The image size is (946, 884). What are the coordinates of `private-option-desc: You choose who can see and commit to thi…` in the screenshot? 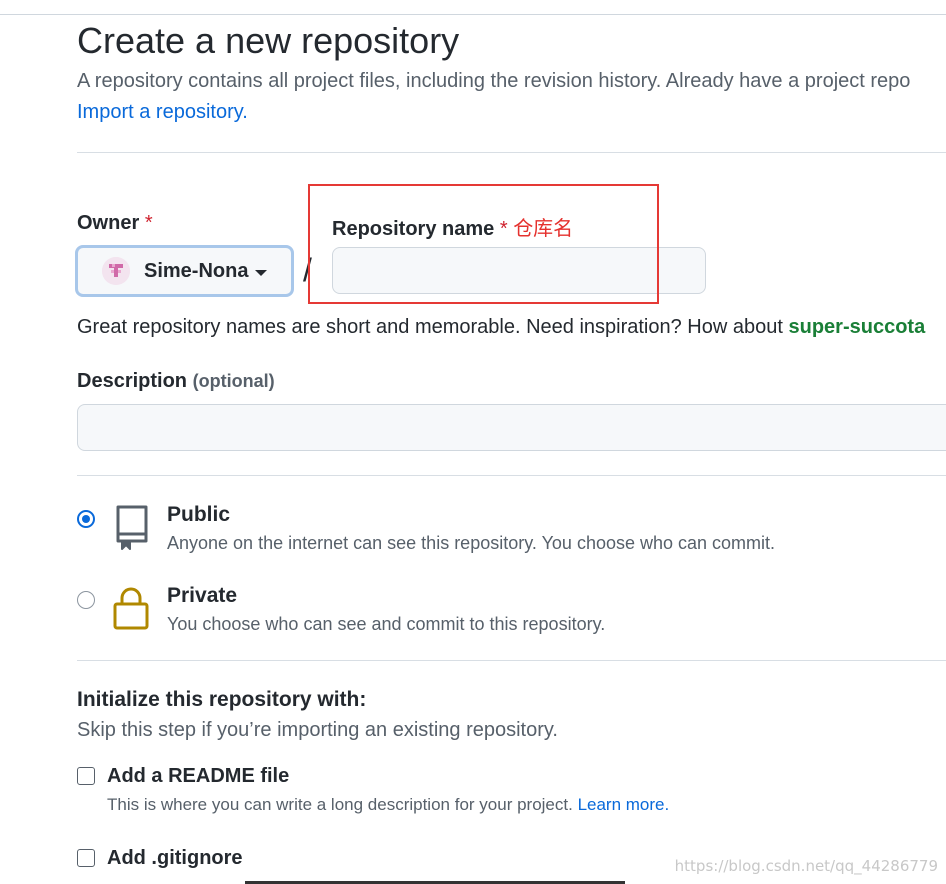 It's located at (386, 624).